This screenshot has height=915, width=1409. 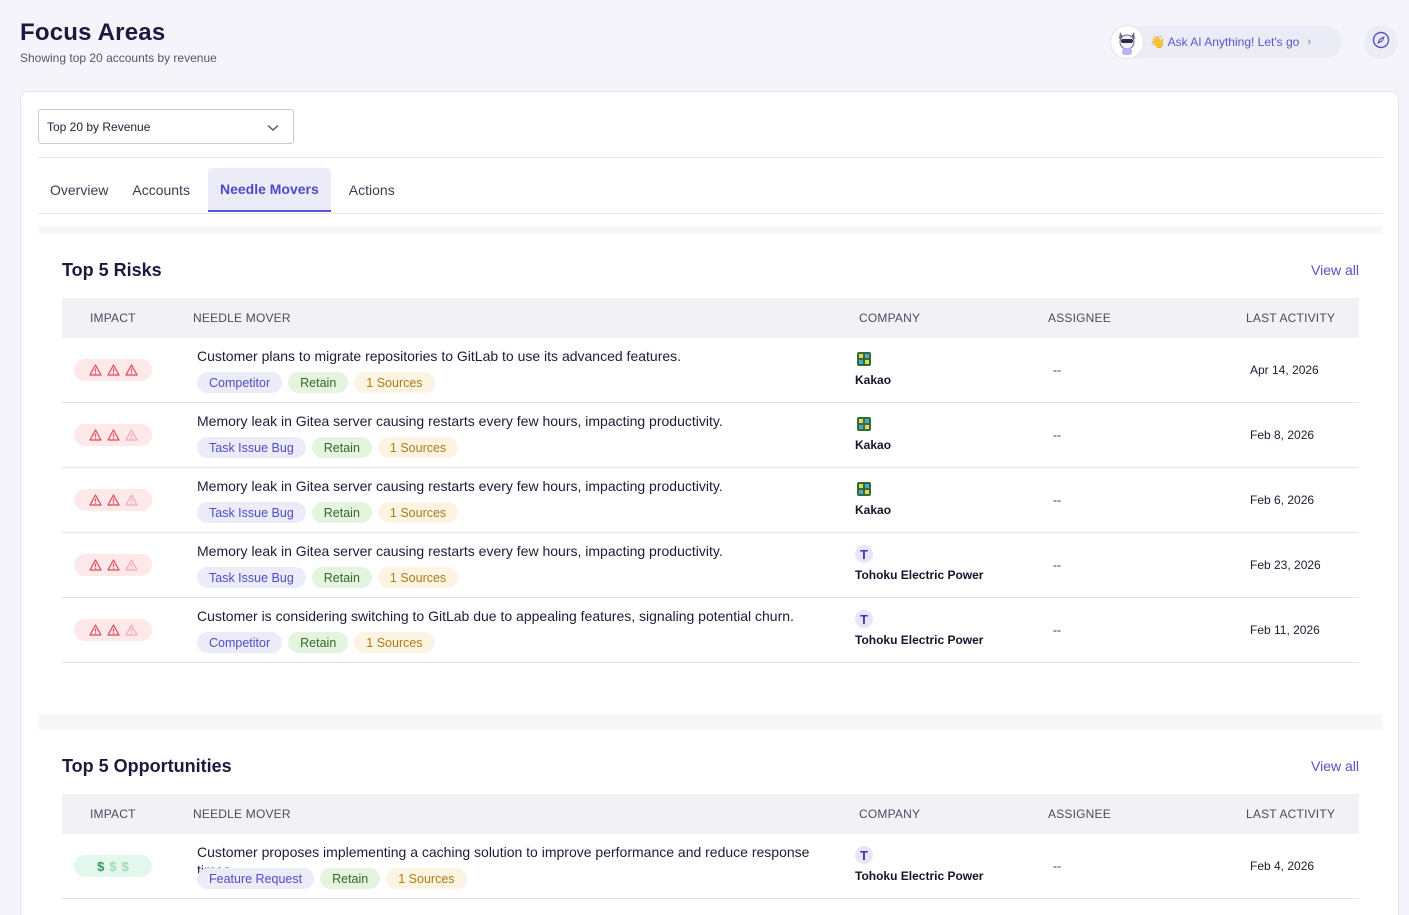 What do you see at coordinates (79, 190) in the screenshot?
I see `tab-overview: Overview` at bounding box center [79, 190].